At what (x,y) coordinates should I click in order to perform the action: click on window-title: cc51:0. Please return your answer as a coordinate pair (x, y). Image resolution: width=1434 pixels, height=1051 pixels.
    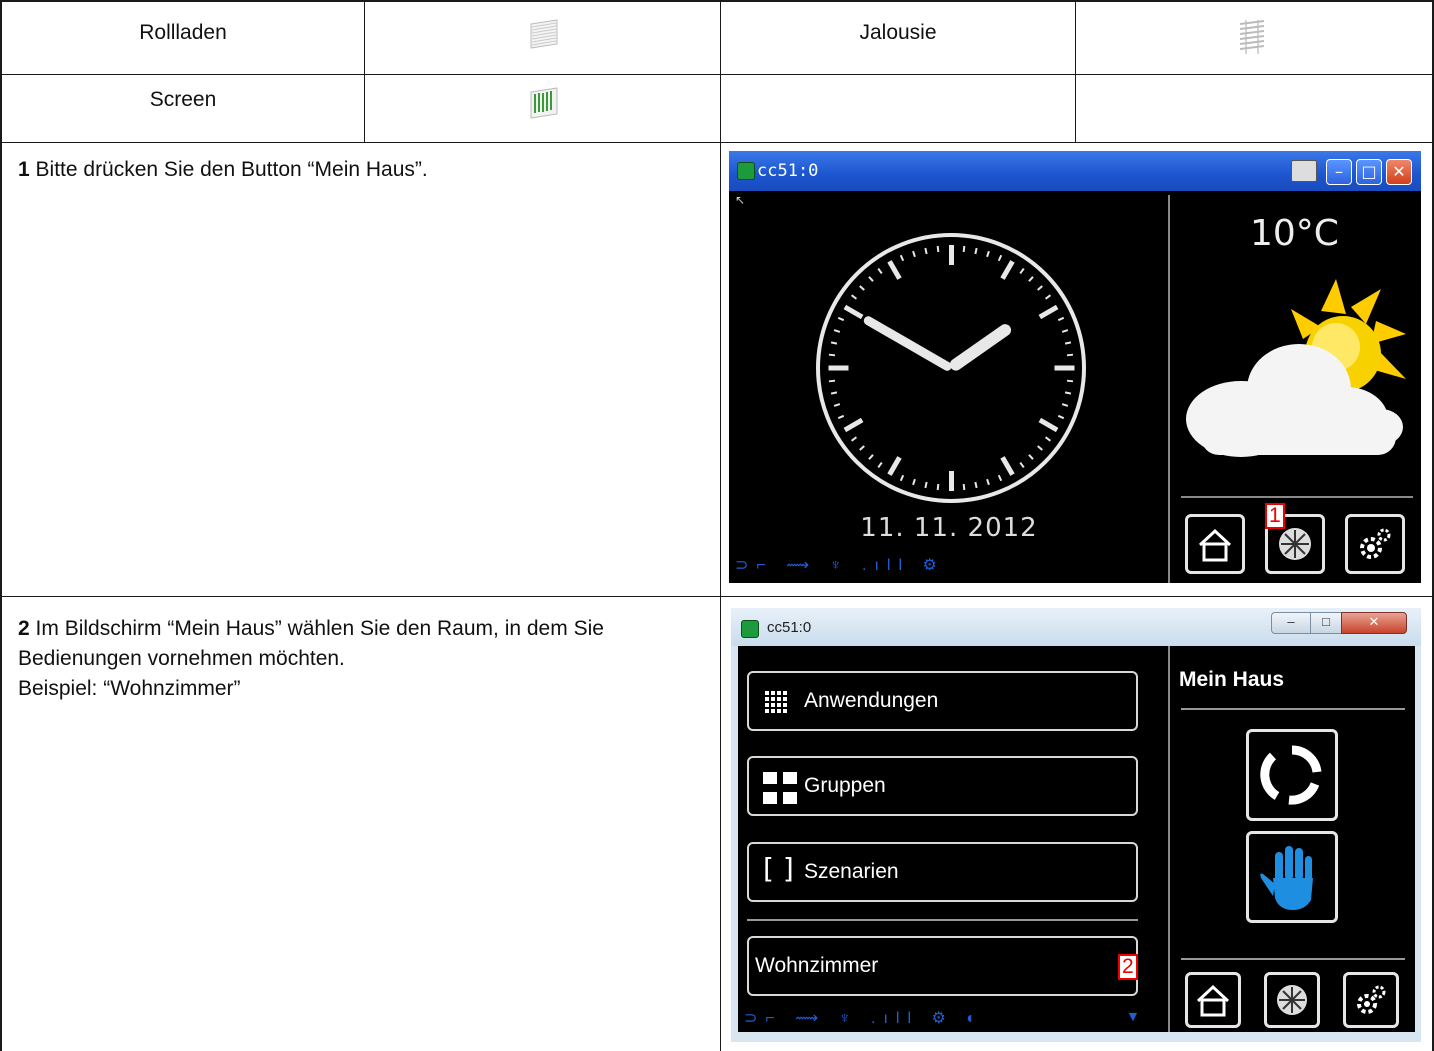
    Looking at the image, I should click on (788, 171).